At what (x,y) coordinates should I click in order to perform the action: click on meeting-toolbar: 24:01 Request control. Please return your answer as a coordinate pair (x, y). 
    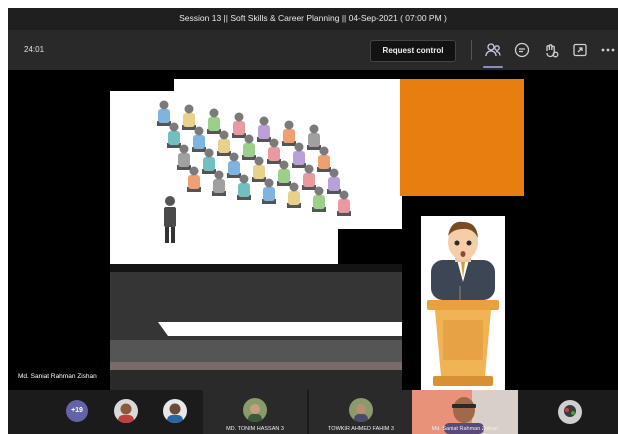
    Looking at the image, I should click on (313, 50).